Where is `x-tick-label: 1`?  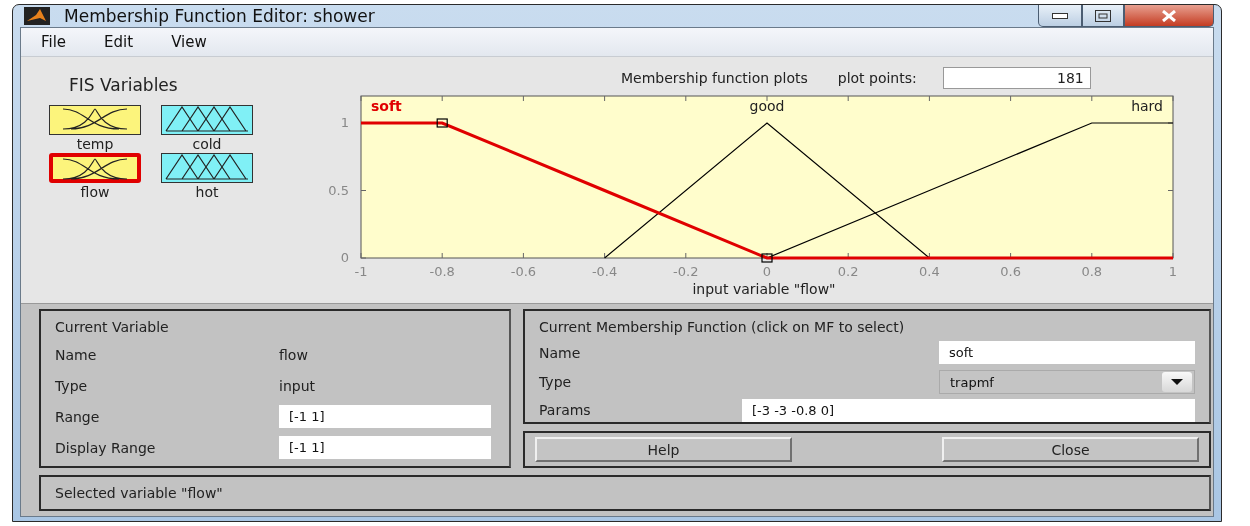 x-tick-label: 1 is located at coordinates (1173, 271).